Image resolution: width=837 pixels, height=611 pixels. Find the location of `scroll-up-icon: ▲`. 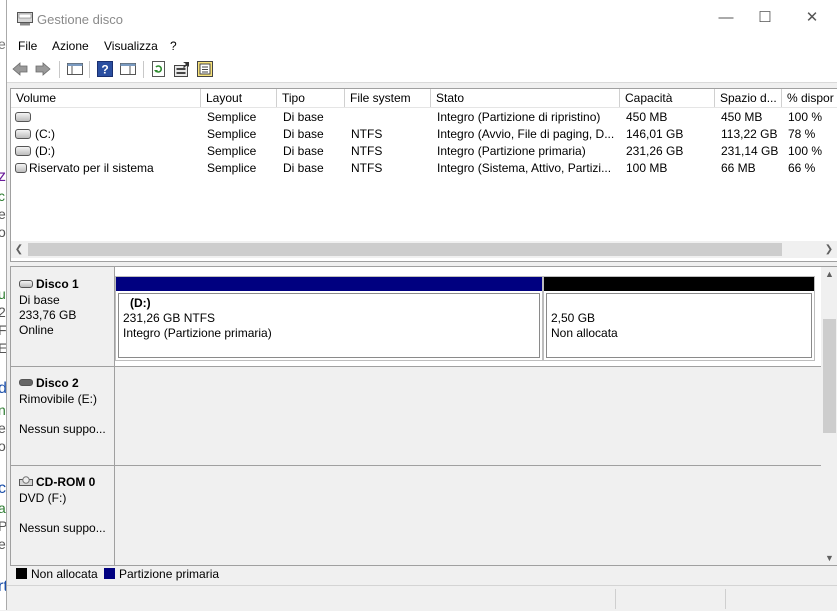

scroll-up-icon: ▲ is located at coordinates (829, 274).